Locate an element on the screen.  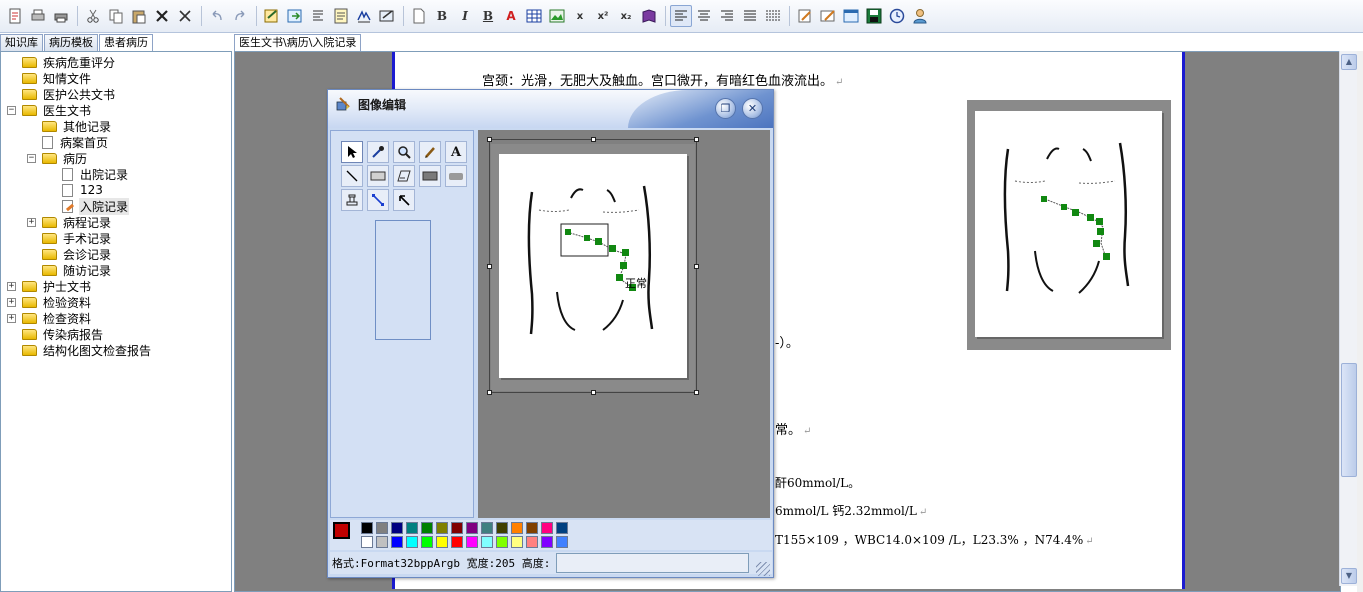
format-paragraph-icon is located at coordinates (318, 16).